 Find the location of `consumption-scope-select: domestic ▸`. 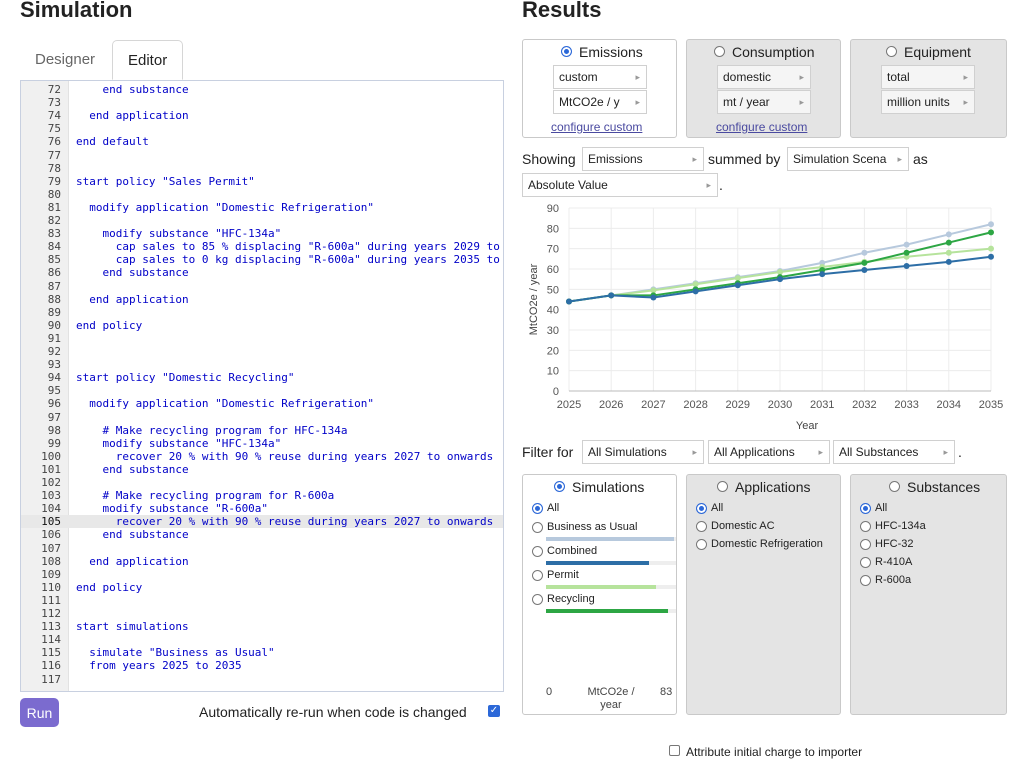

consumption-scope-select: domestic ▸ is located at coordinates (764, 77).